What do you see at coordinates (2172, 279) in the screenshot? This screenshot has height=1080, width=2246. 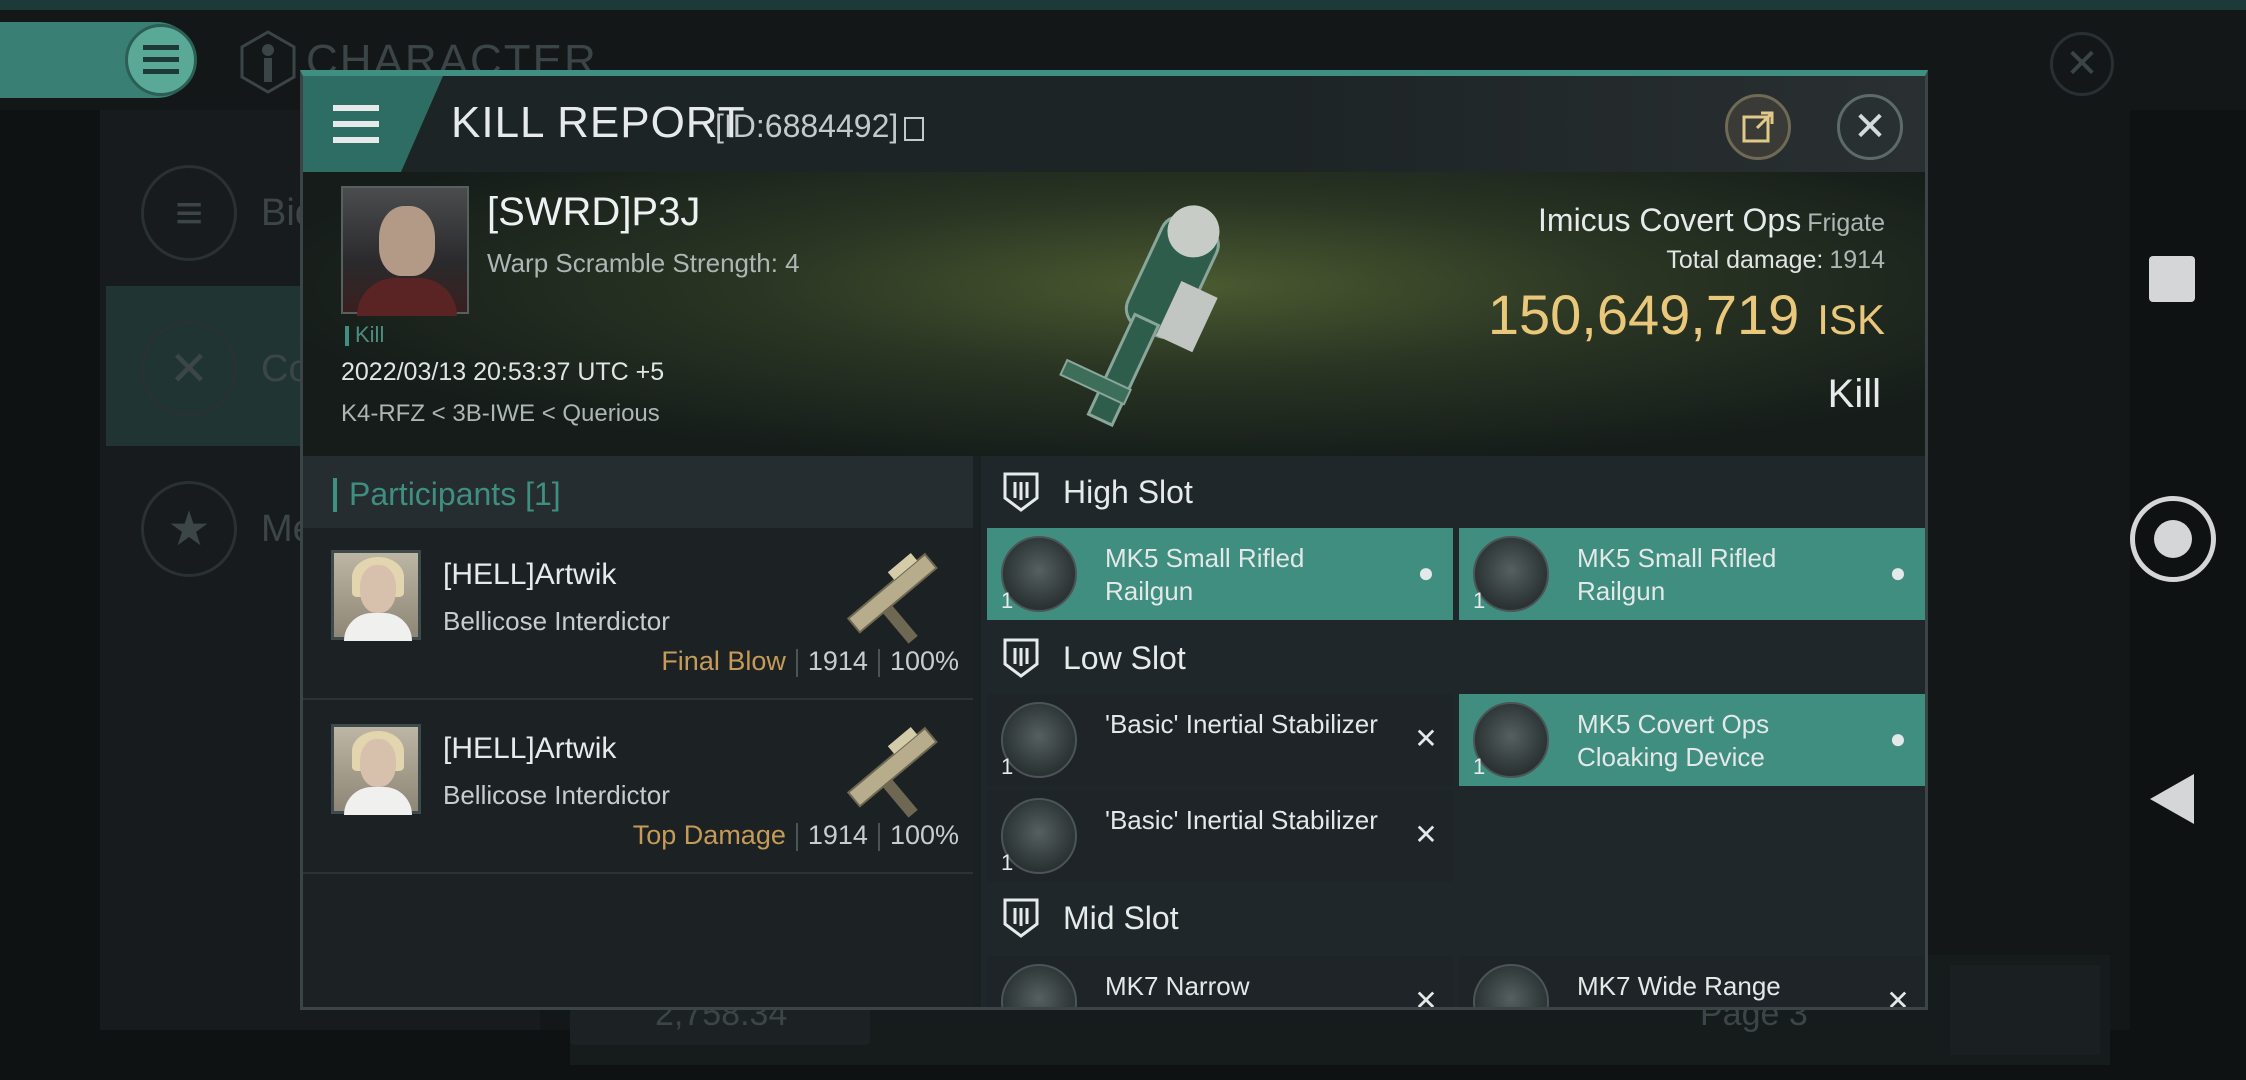 I see `recents-button` at bounding box center [2172, 279].